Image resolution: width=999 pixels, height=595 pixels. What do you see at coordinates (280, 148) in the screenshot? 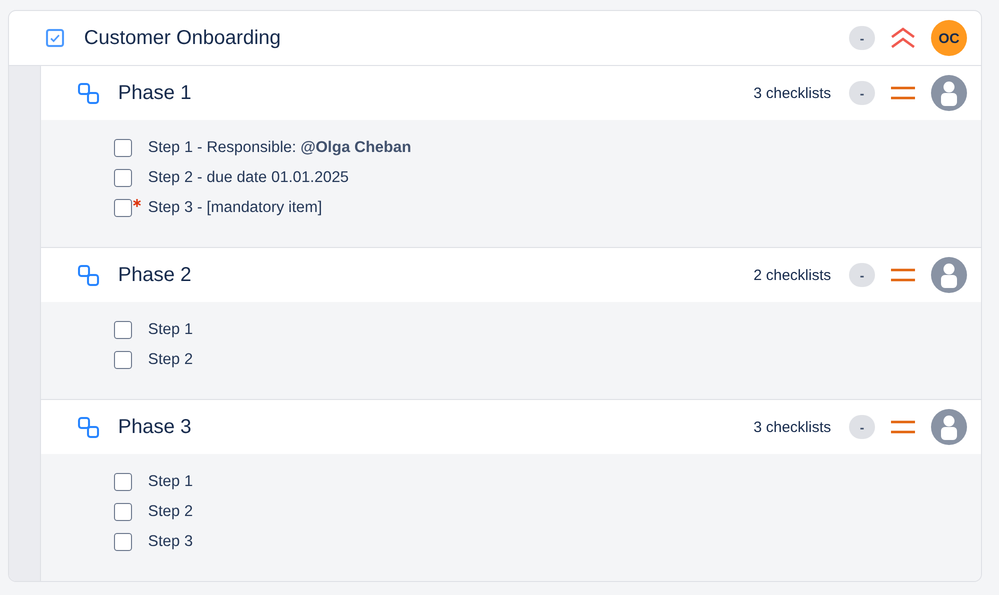
I see `step-text: Step 1 - Responsible: @Olga Cheban` at bounding box center [280, 148].